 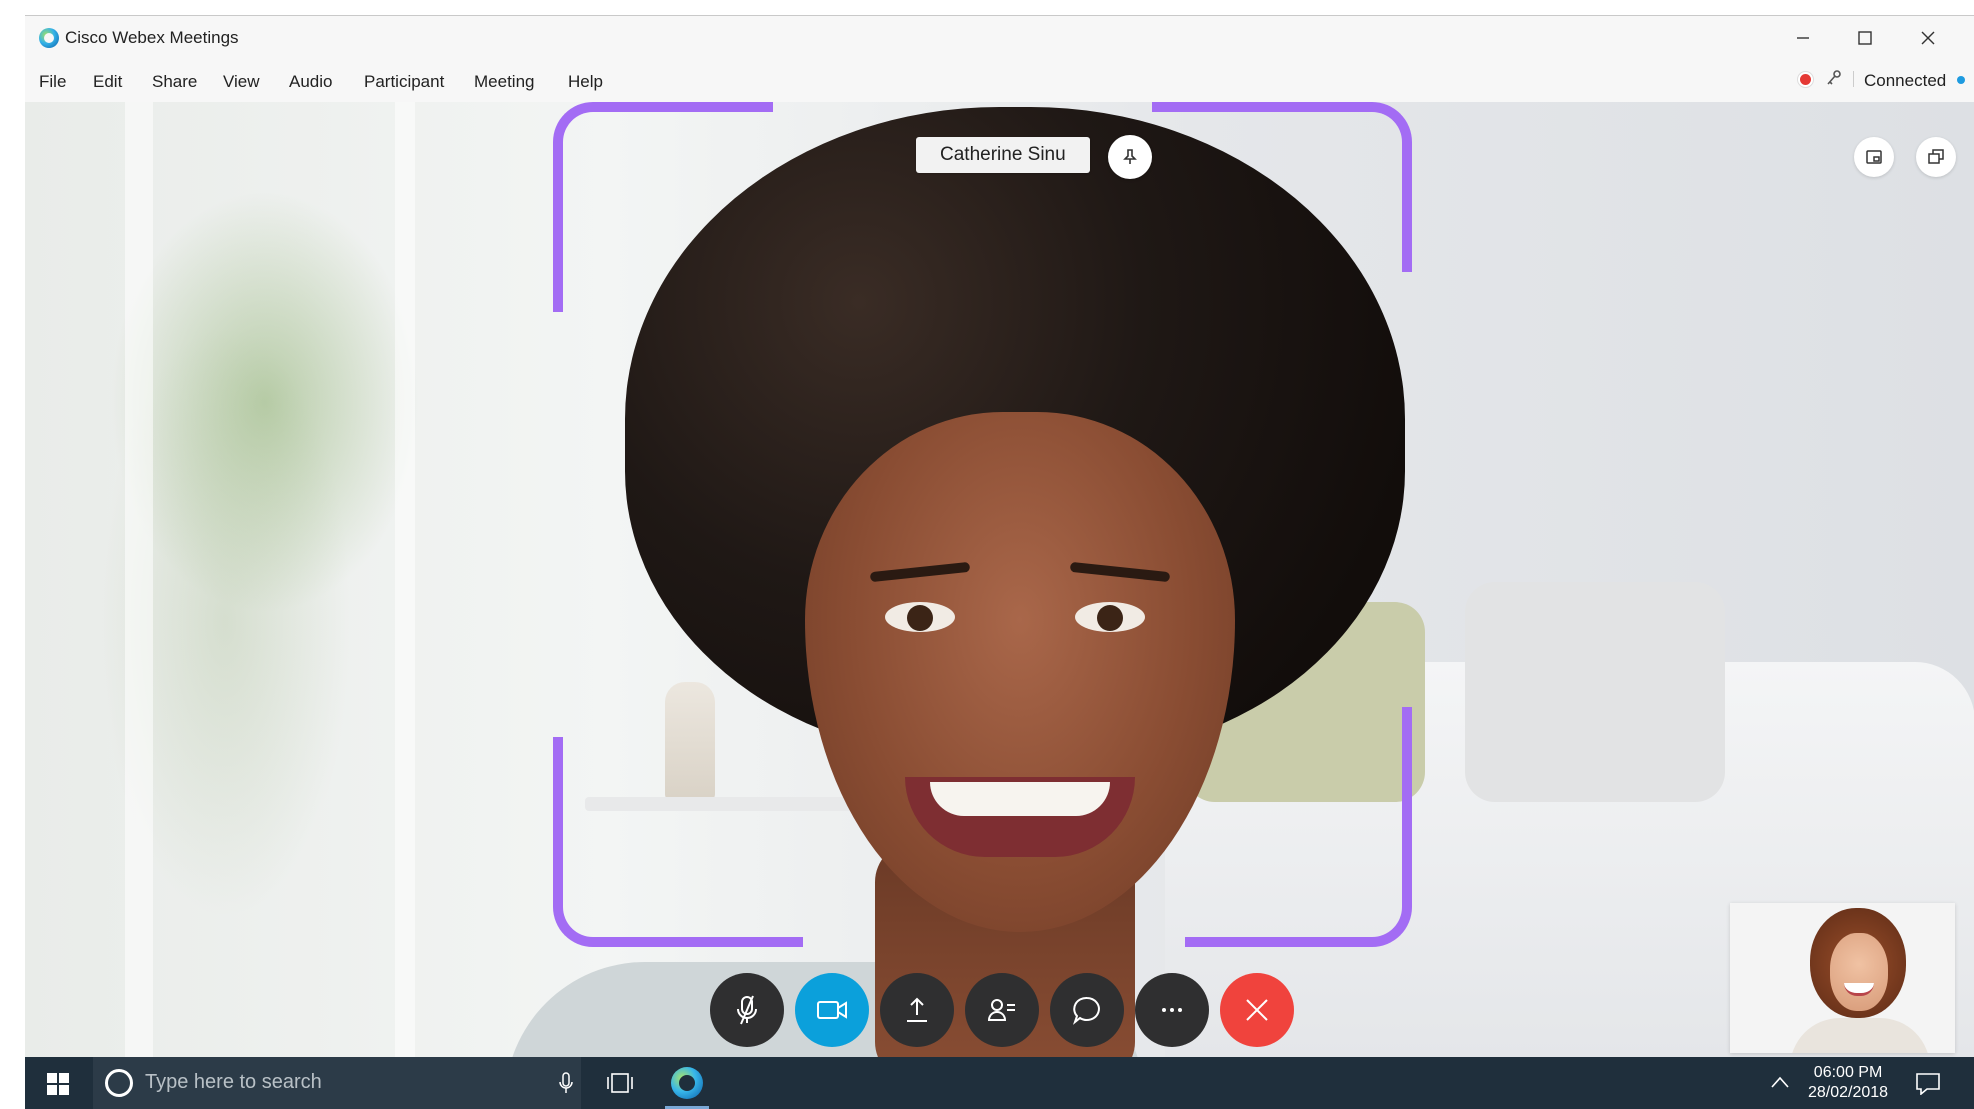 What do you see at coordinates (1298, 827) in the screenshot?
I see `face-frame-bottom-right` at bounding box center [1298, 827].